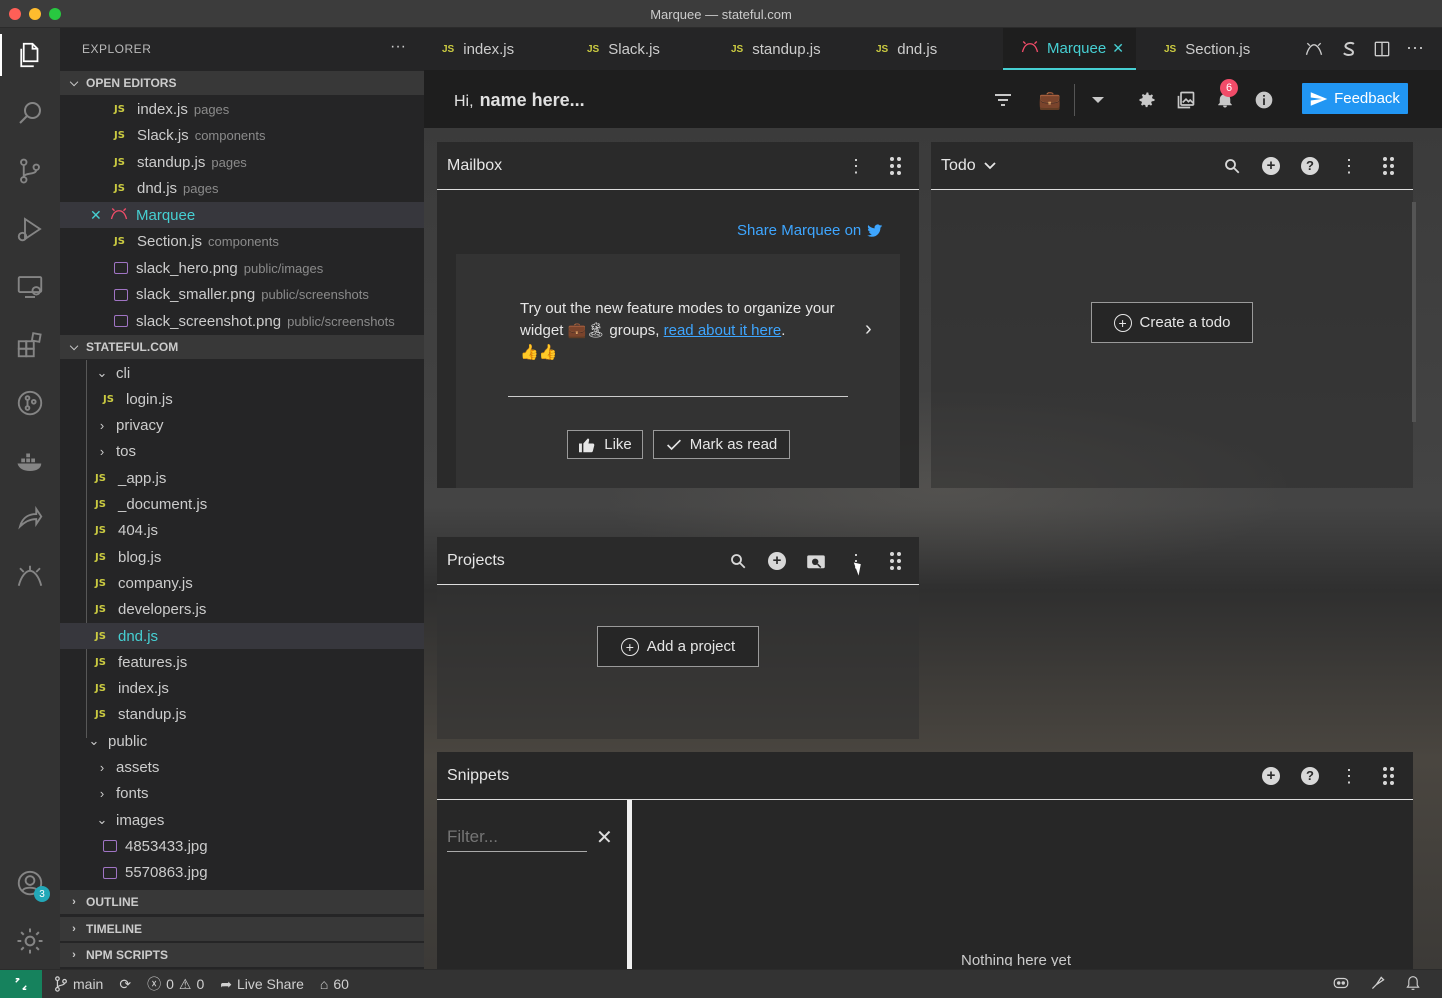  I want to click on read-about-link: read about it here, so click(723, 330).